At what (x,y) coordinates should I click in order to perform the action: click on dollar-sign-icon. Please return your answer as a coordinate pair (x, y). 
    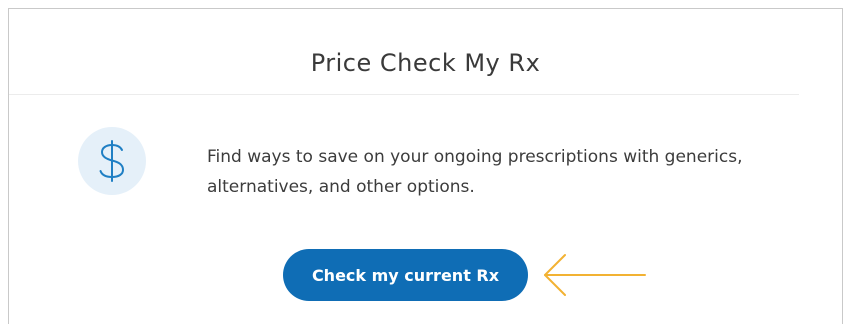
    Looking at the image, I should click on (112, 161).